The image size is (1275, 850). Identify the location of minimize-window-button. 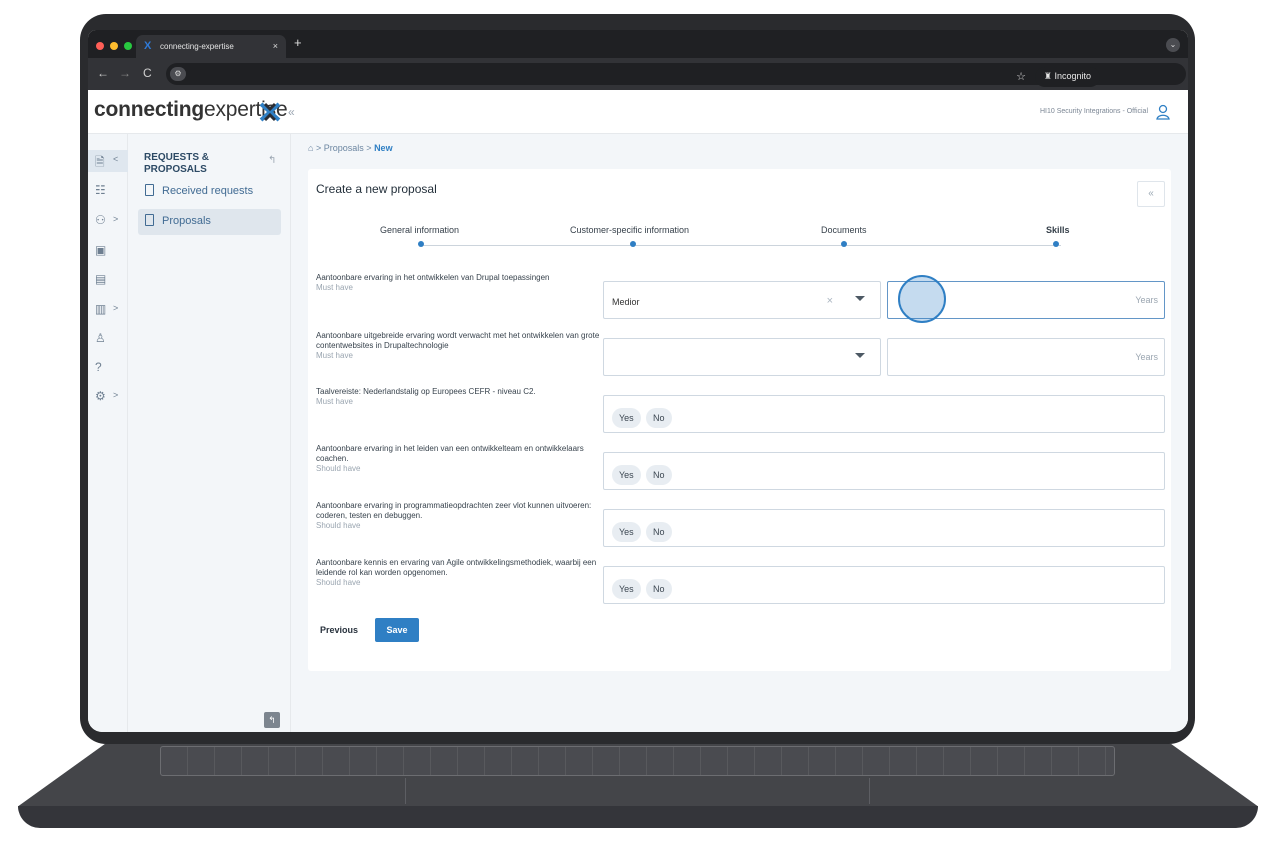
(114, 46).